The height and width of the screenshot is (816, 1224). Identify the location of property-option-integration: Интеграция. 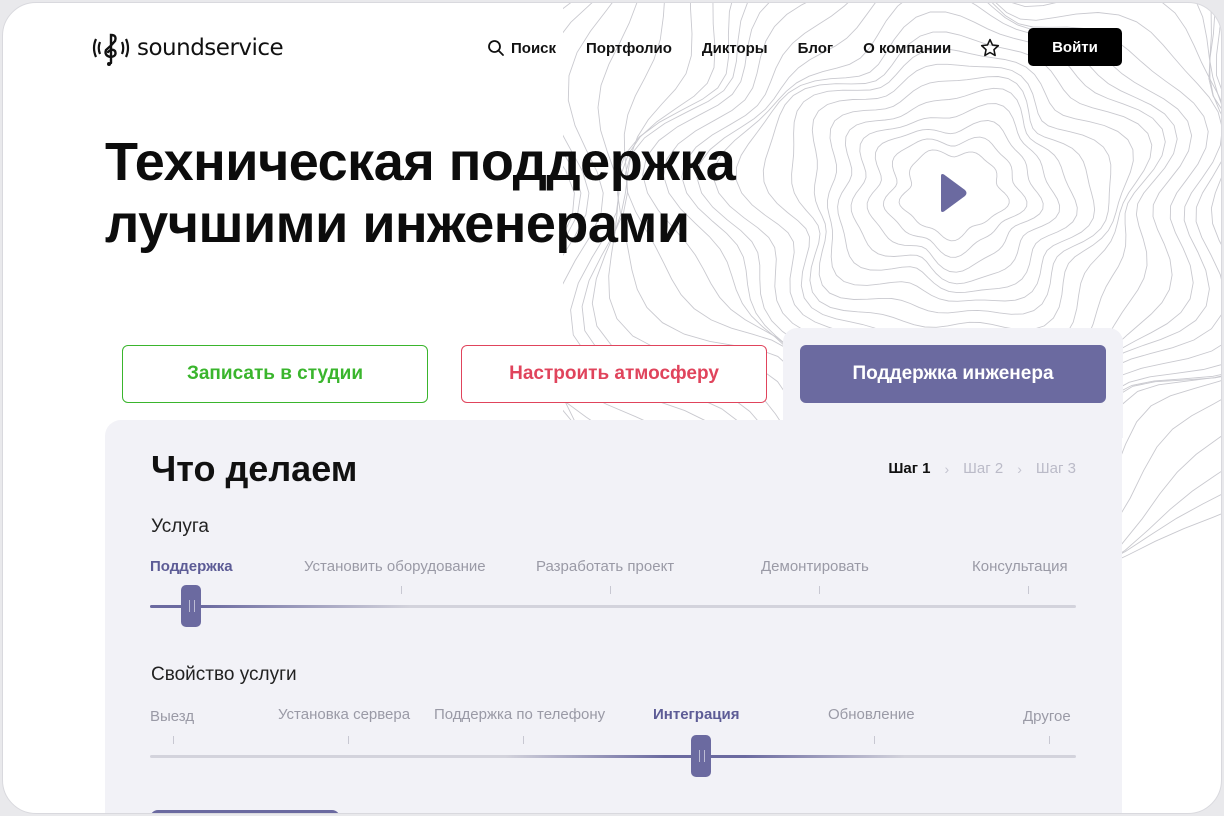
(696, 714).